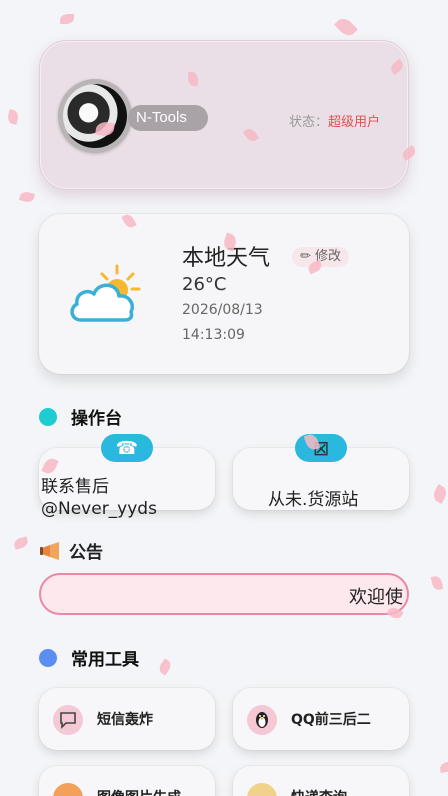 The image size is (448, 796). I want to click on status-label: 状态：, so click(308, 122).